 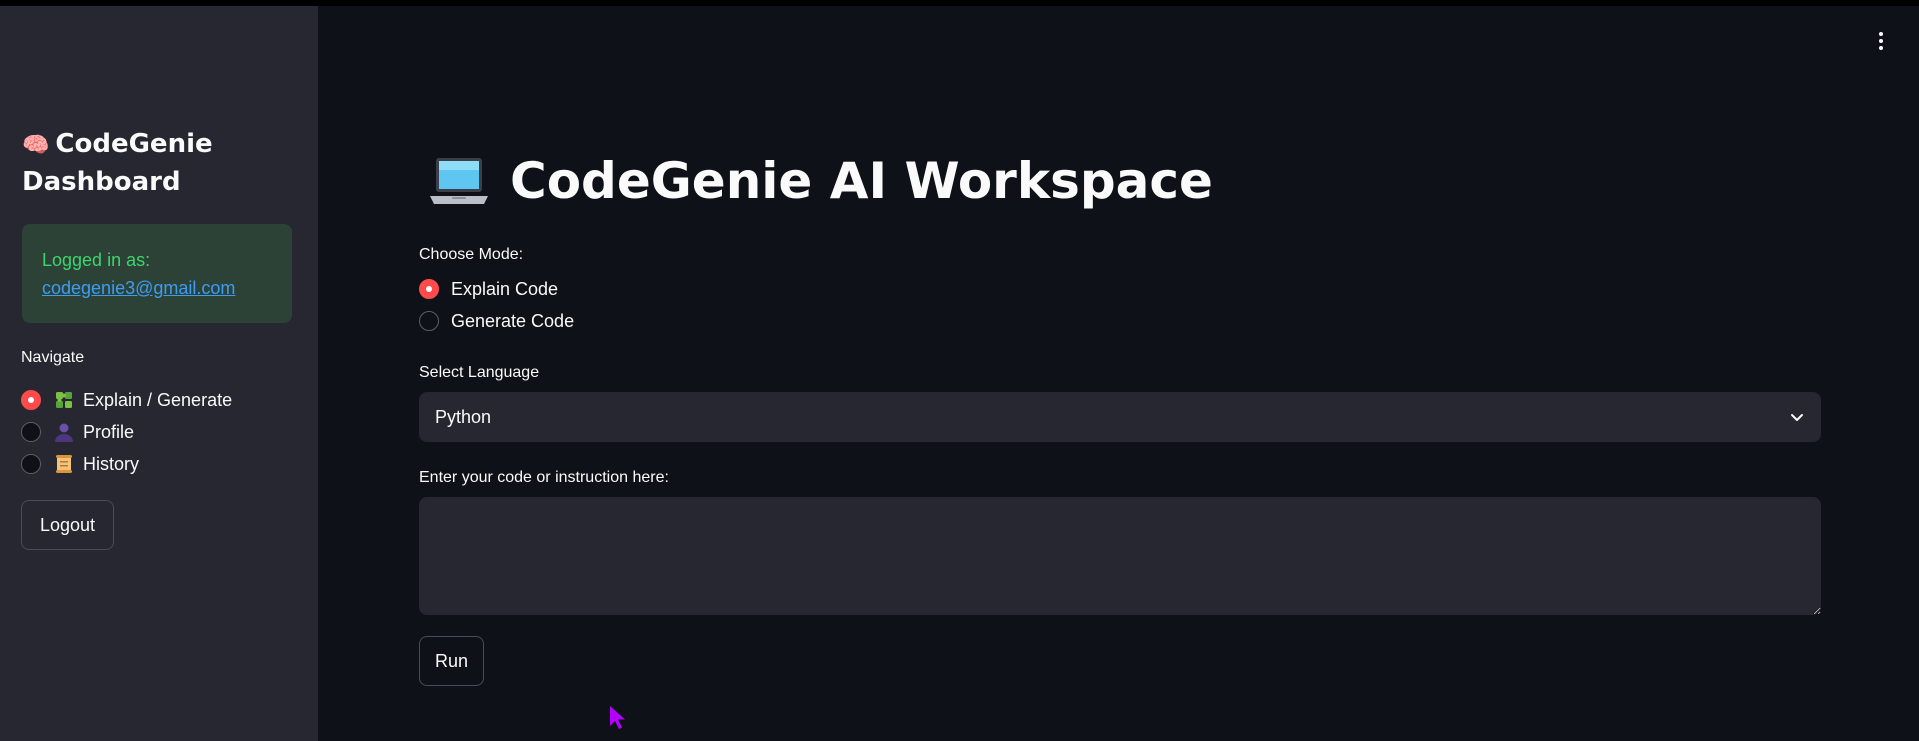 I want to click on nav-item-profile: Profile, so click(x=126, y=432).